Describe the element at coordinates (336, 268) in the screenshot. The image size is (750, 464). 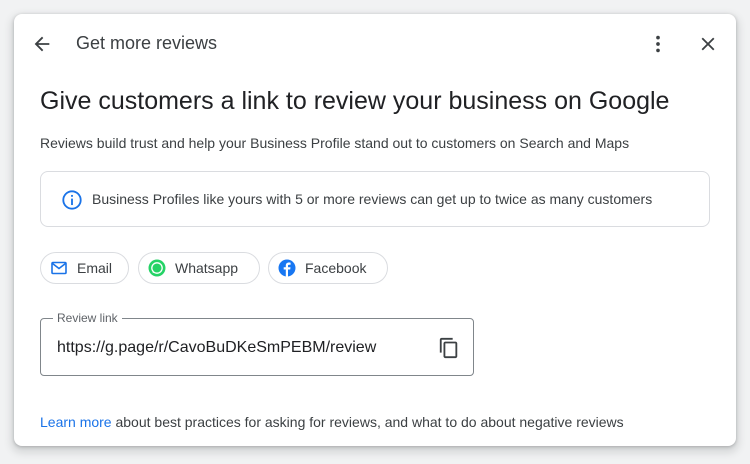
I see `share-facebook-label: Facebook` at that location.